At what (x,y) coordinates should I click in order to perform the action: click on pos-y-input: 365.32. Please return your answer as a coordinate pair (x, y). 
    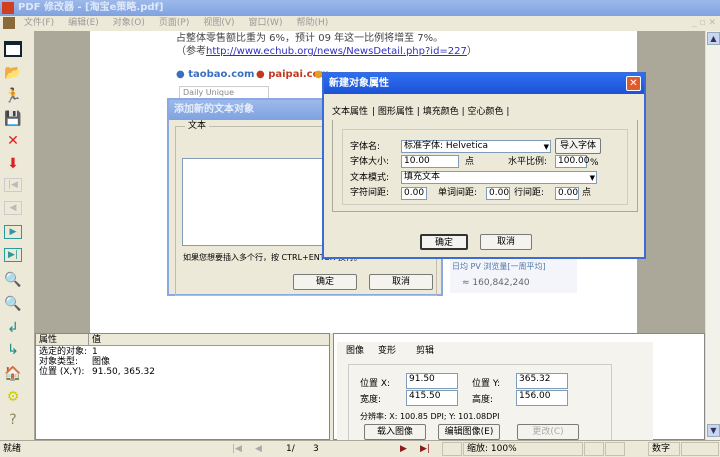
    Looking at the image, I should click on (542, 381).